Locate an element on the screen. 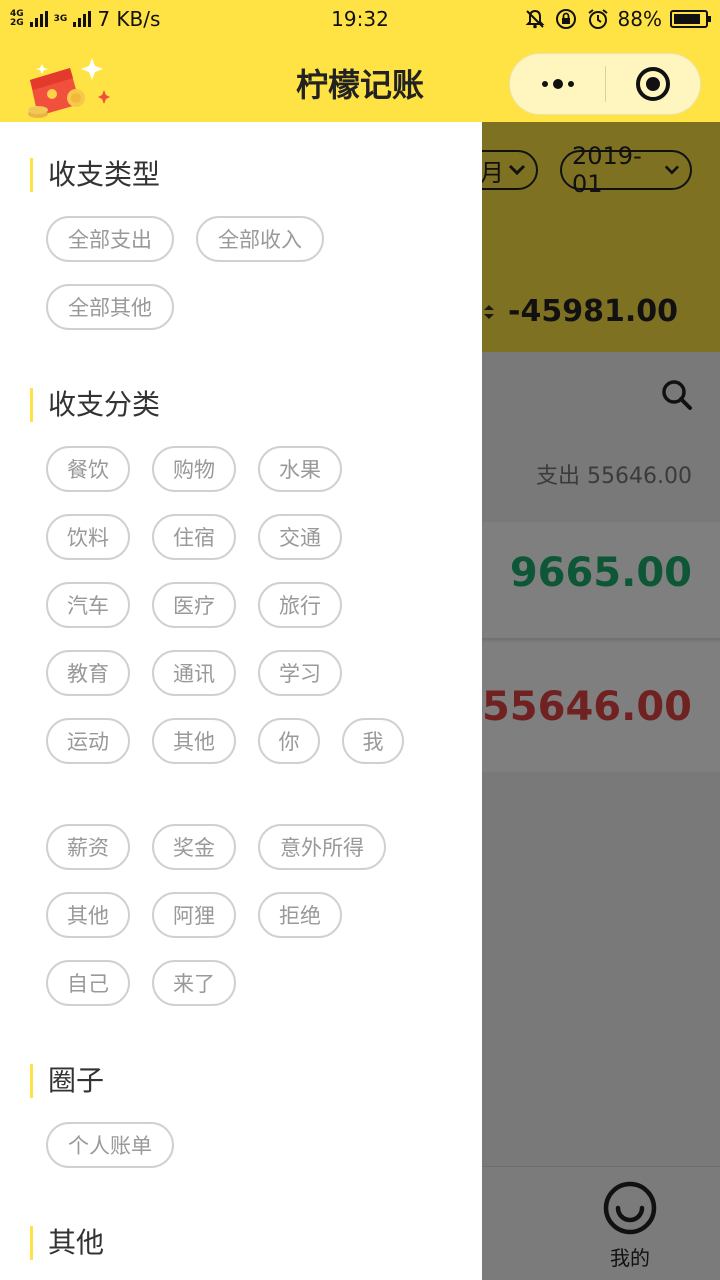  close-mini-program-button is located at coordinates (653, 84).